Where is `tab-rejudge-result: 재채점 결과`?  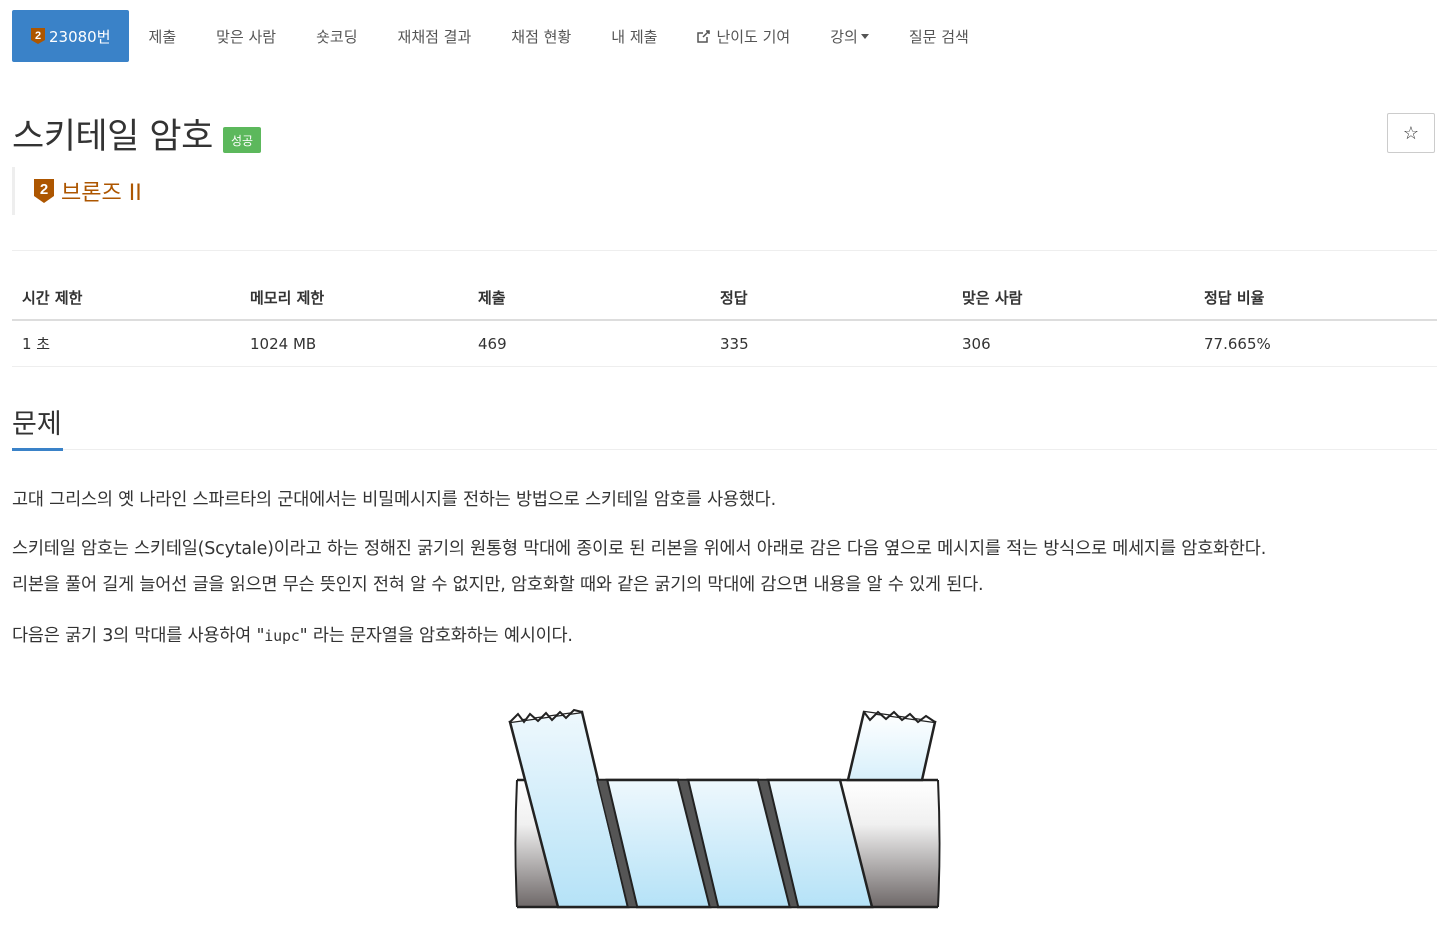 tab-rejudge-result: 재채점 결과 is located at coordinates (435, 36).